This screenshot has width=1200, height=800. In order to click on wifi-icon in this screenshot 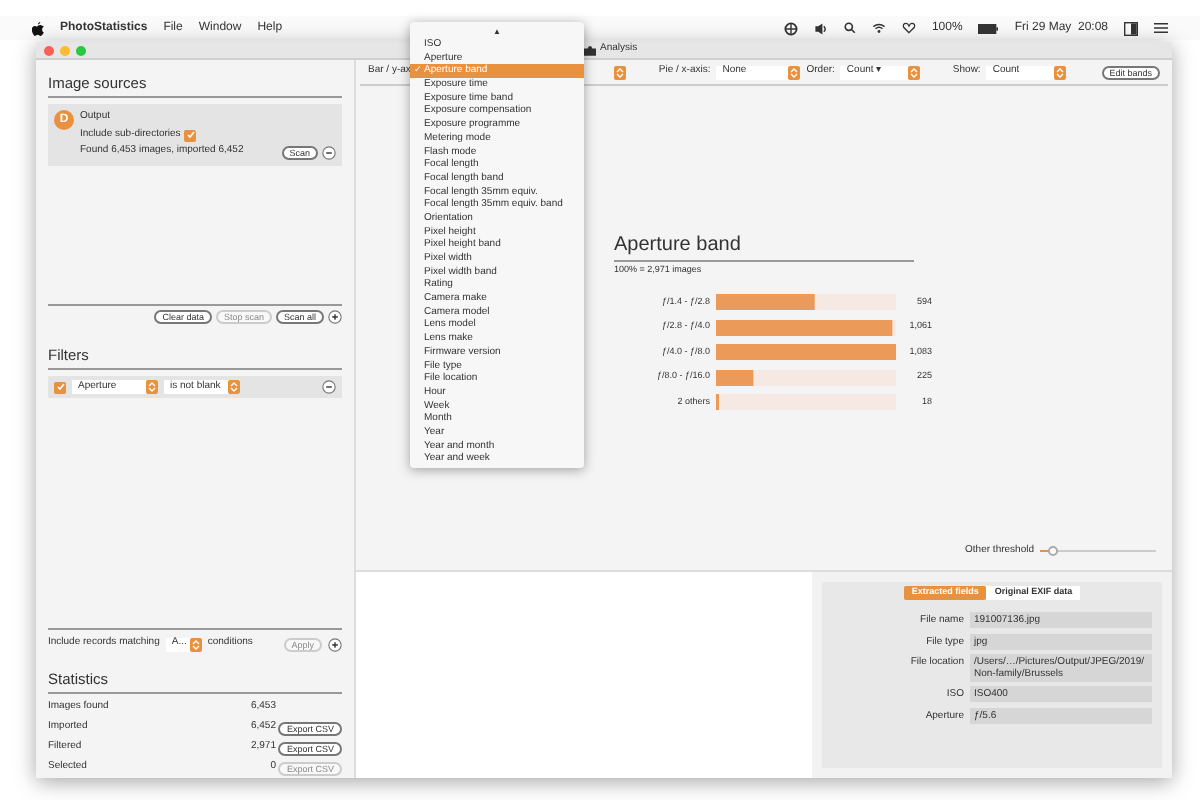, I will do `click(878, 28)`.